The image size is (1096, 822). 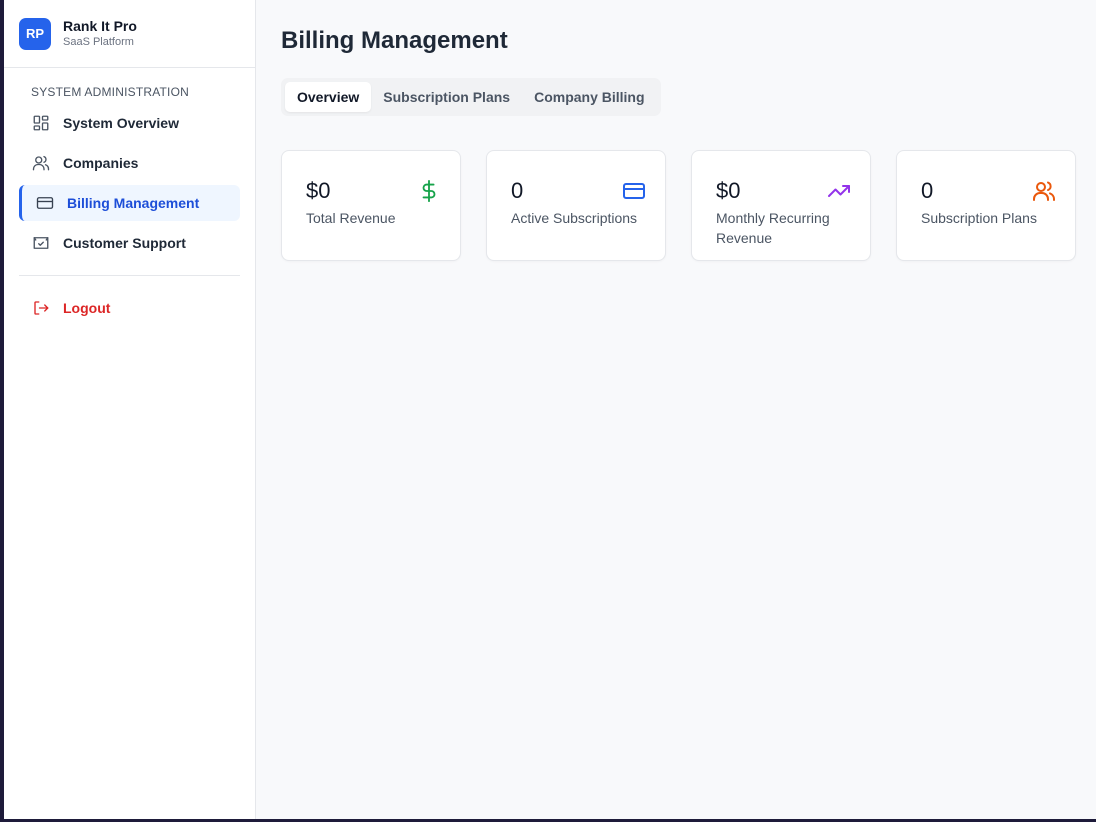 I want to click on sidebar-item-customer-support: Customer Support, so click(x=129, y=243).